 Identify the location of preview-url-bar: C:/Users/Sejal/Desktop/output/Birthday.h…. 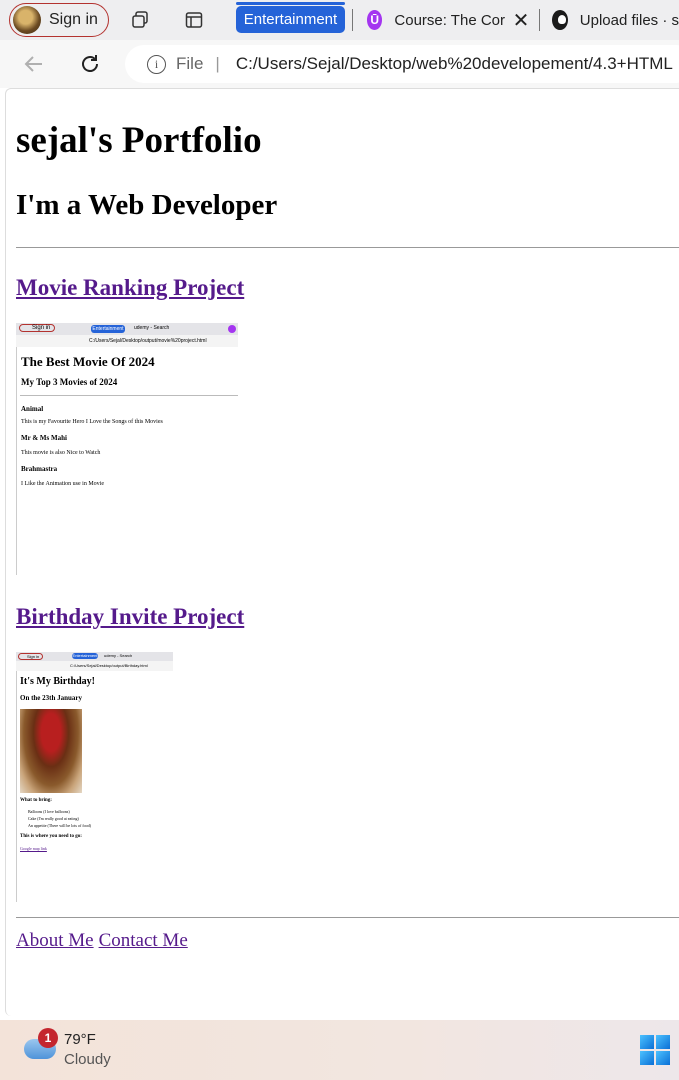
(94, 666).